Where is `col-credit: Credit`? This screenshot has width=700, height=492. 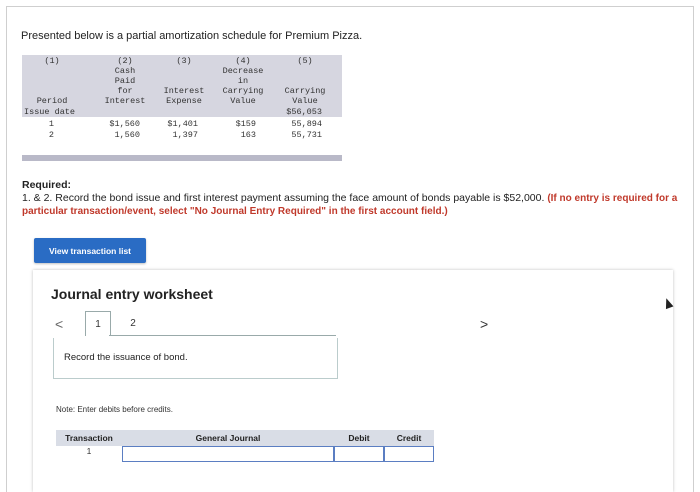 col-credit: Credit is located at coordinates (409, 438).